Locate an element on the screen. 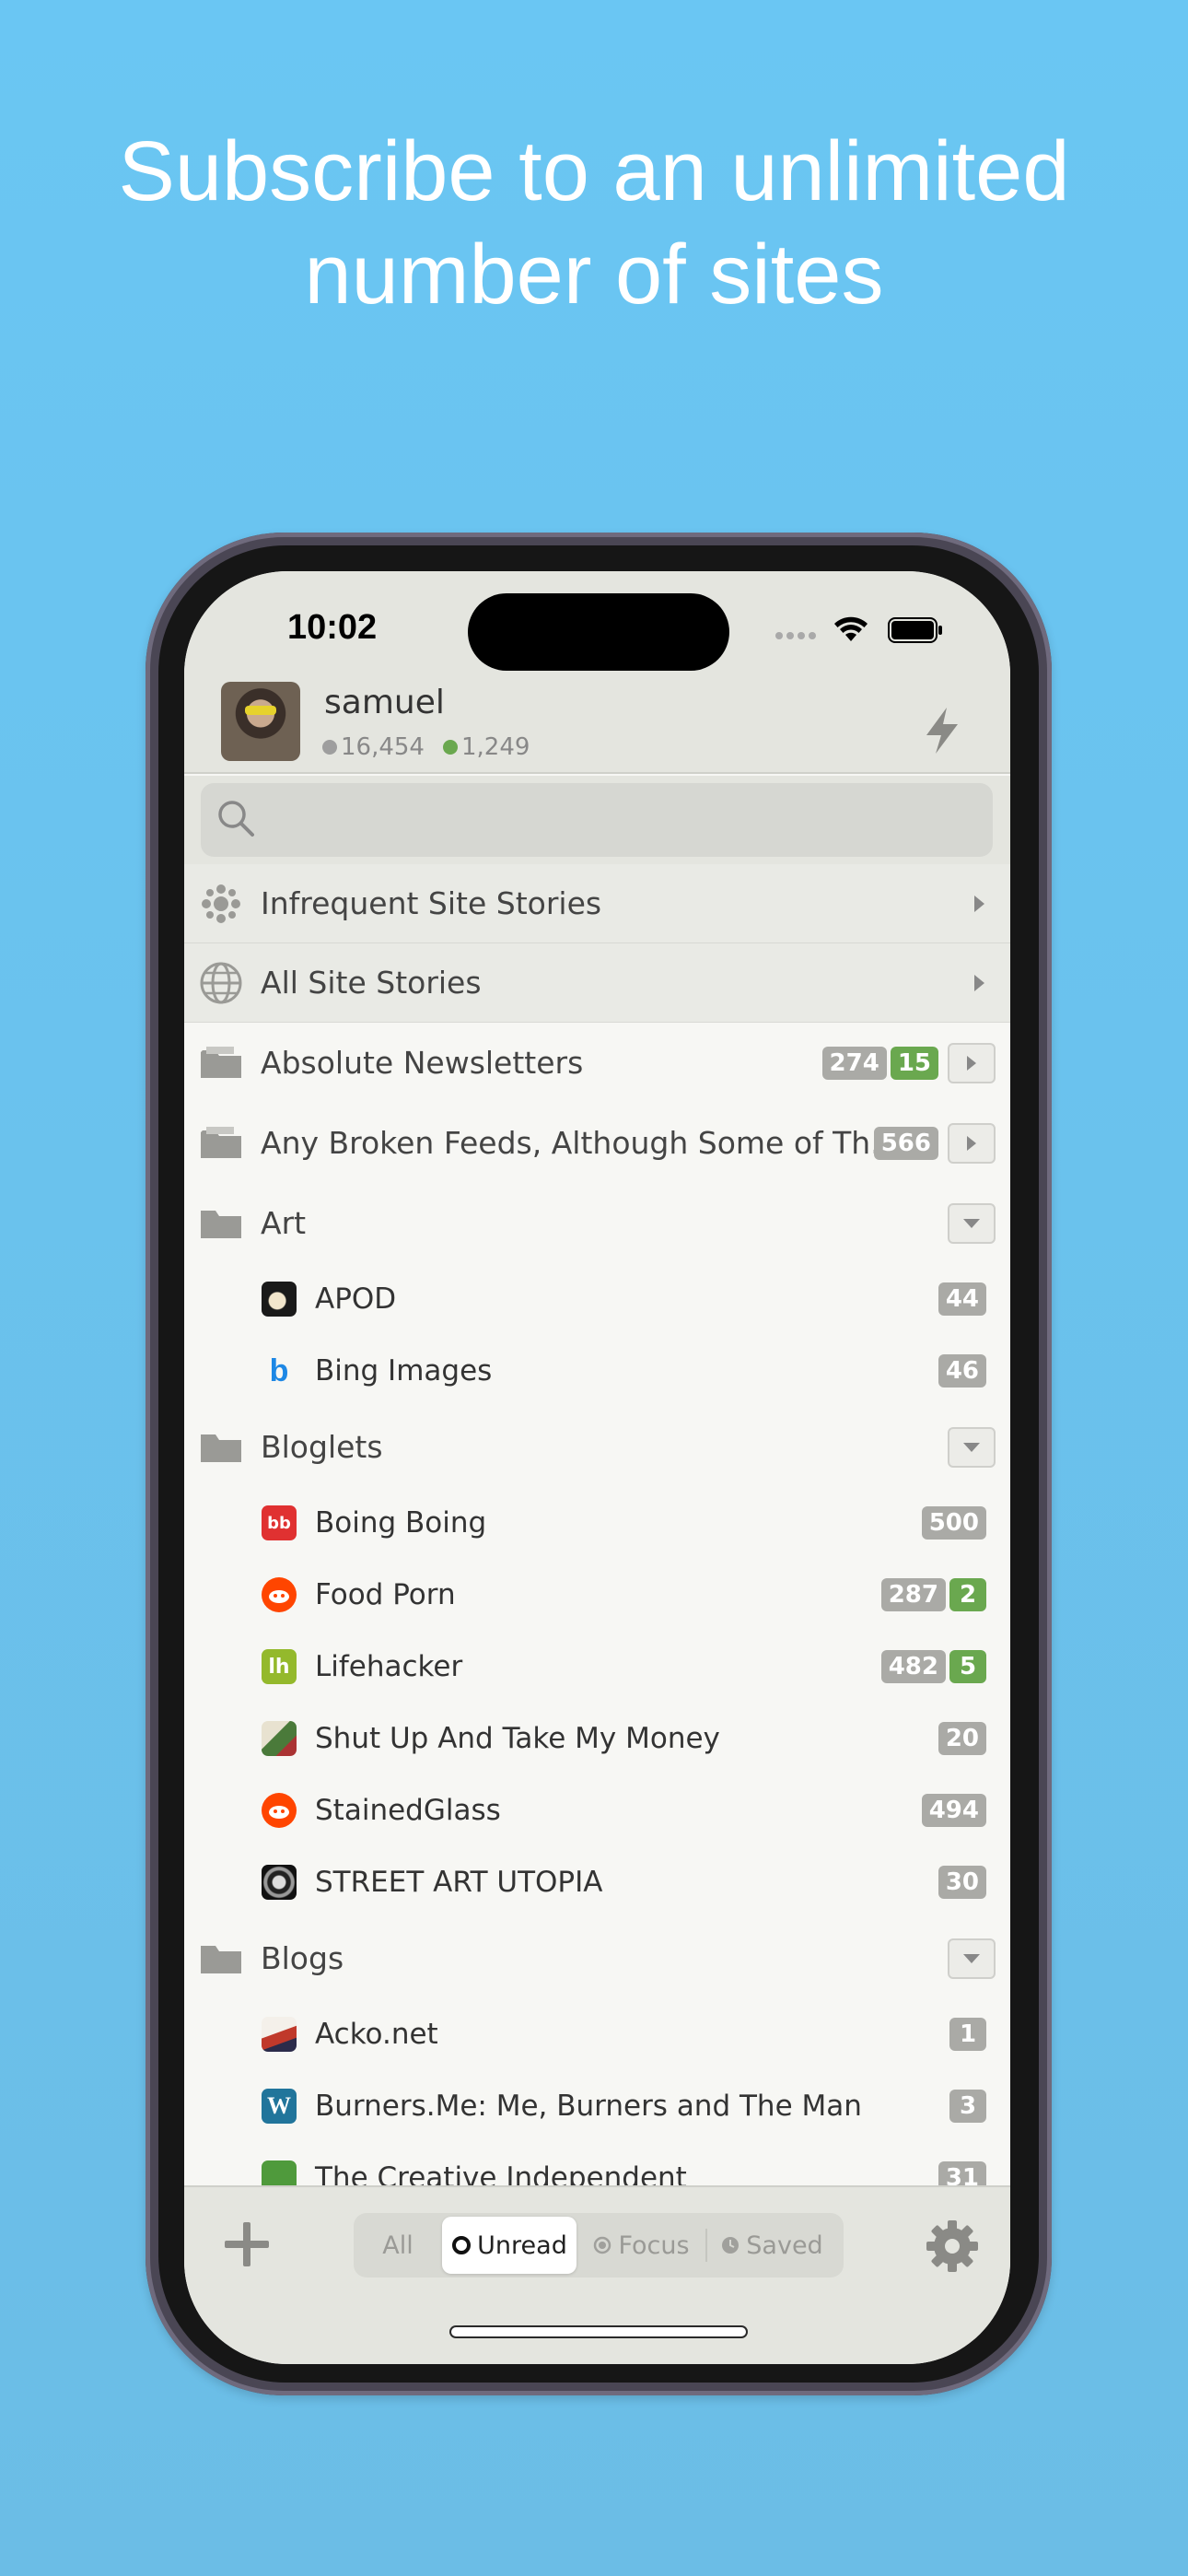 This screenshot has width=1188, height=2576. status-time: 10:02 is located at coordinates (332, 627).